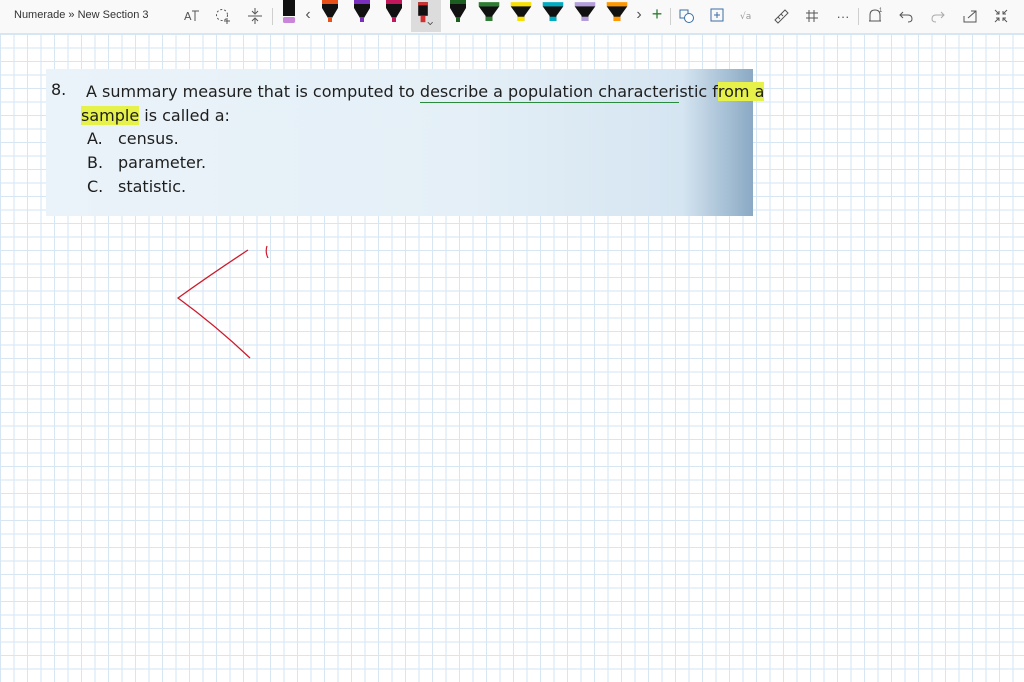 This screenshot has height=682, width=1024. I want to click on ink-stroke-bracket, so click(213, 304).